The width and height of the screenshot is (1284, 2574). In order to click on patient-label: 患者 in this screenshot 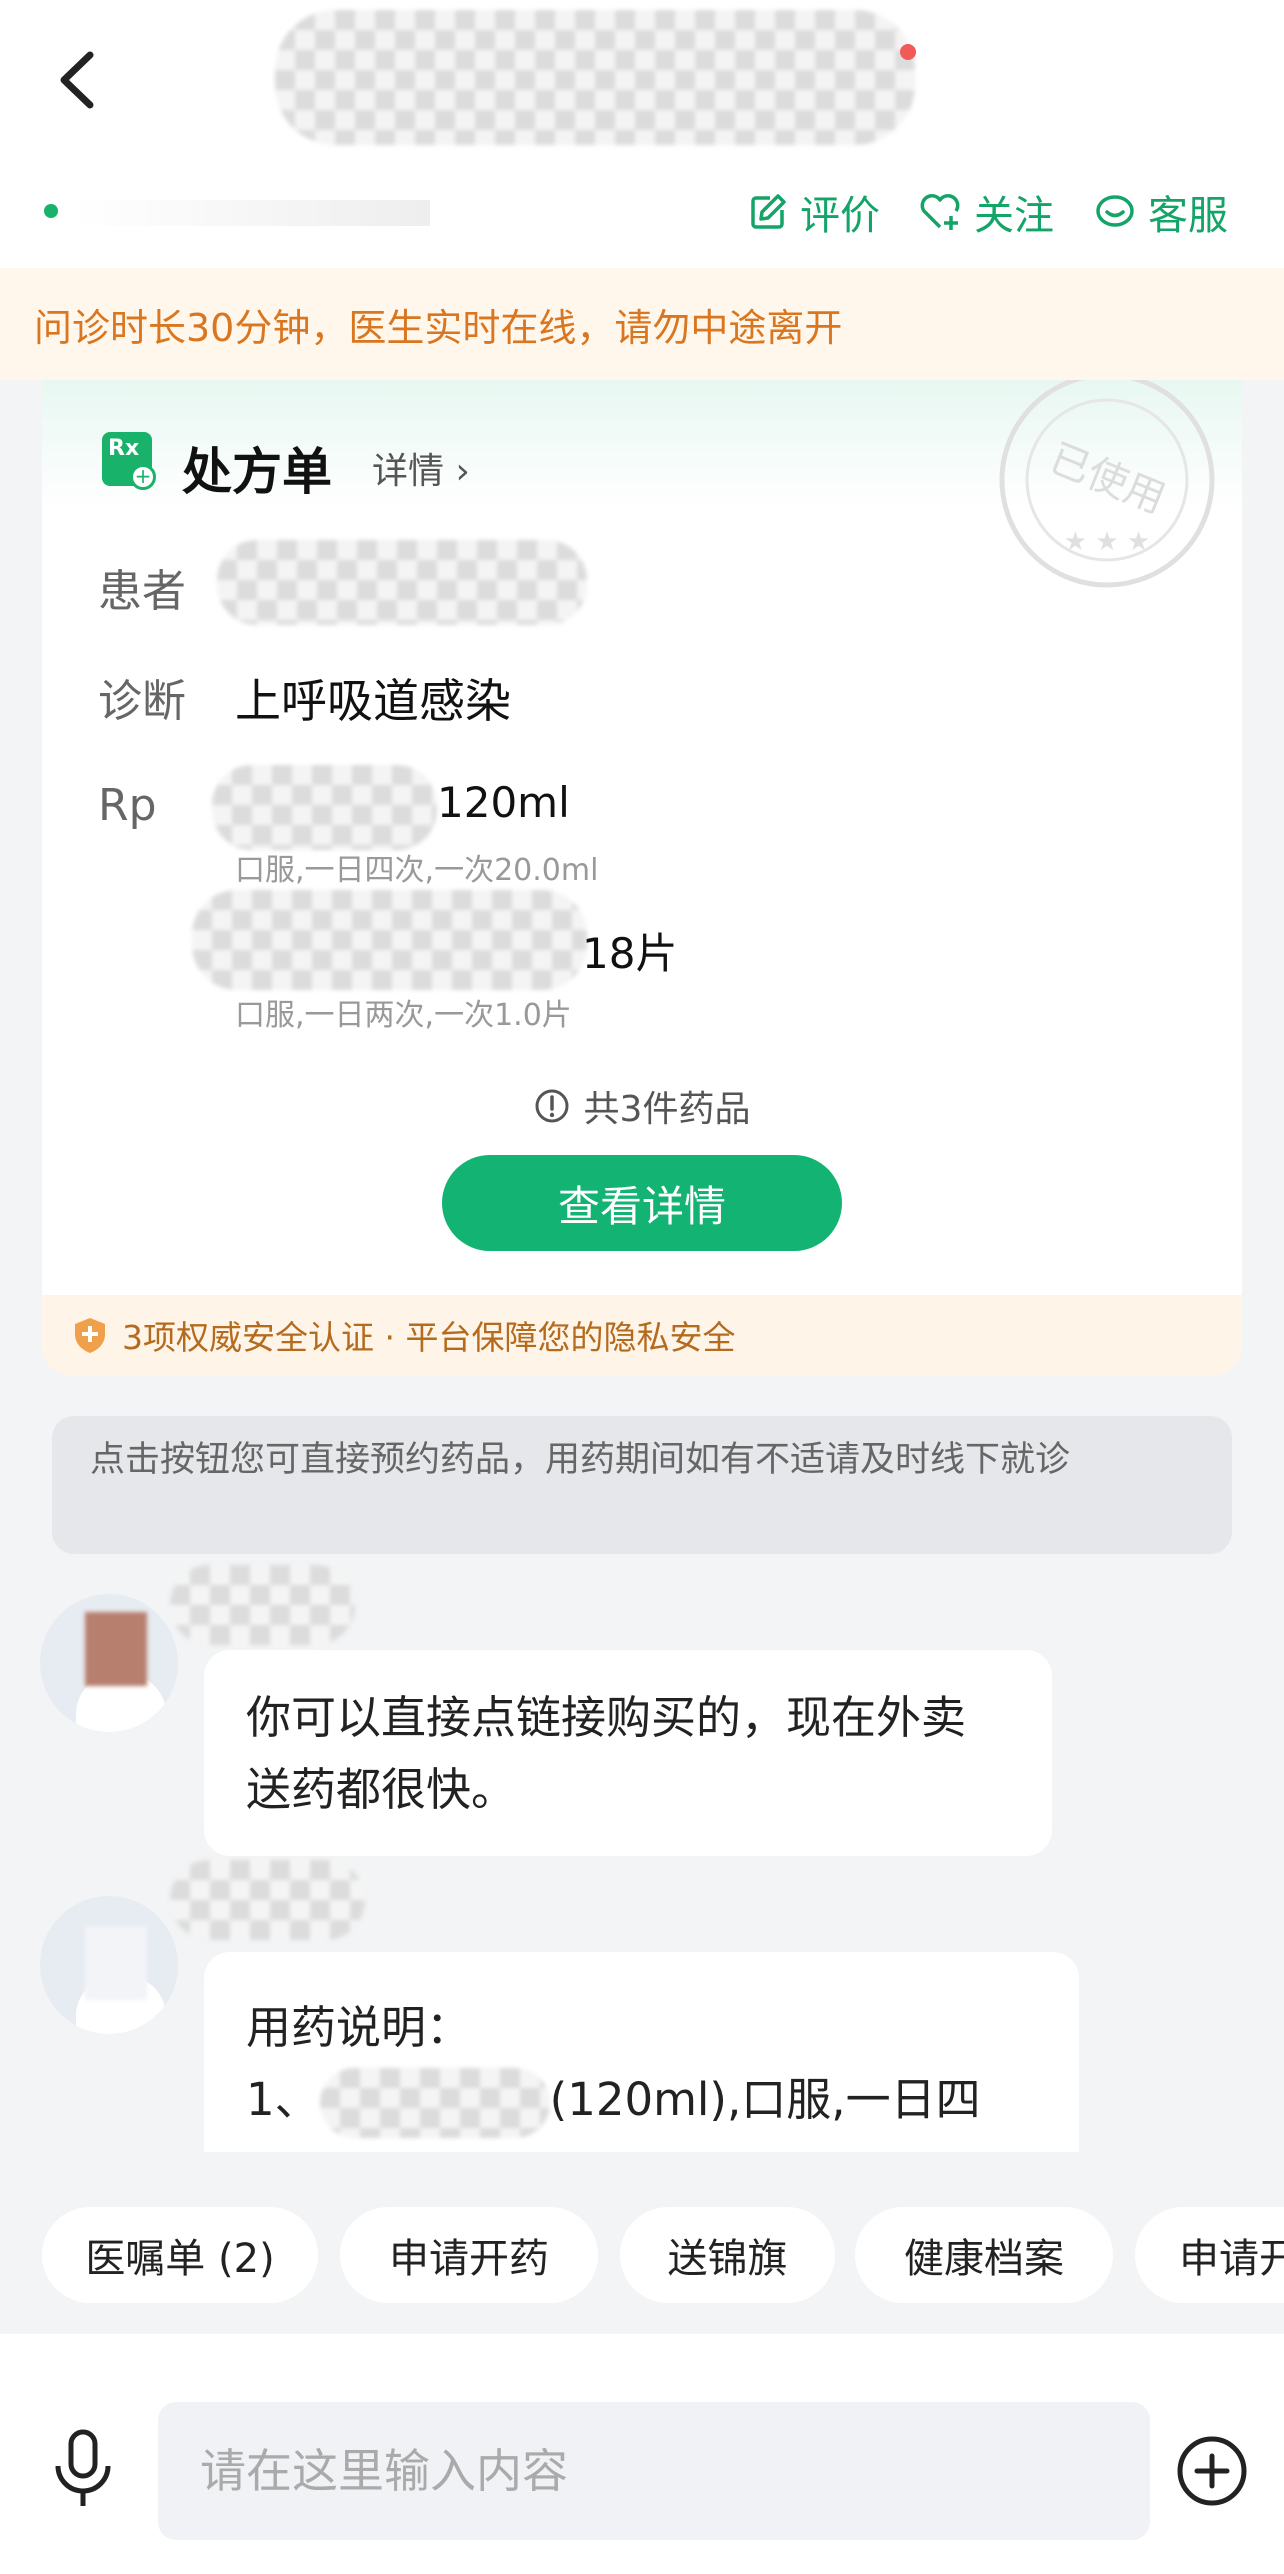, I will do `click(142, 591)`.